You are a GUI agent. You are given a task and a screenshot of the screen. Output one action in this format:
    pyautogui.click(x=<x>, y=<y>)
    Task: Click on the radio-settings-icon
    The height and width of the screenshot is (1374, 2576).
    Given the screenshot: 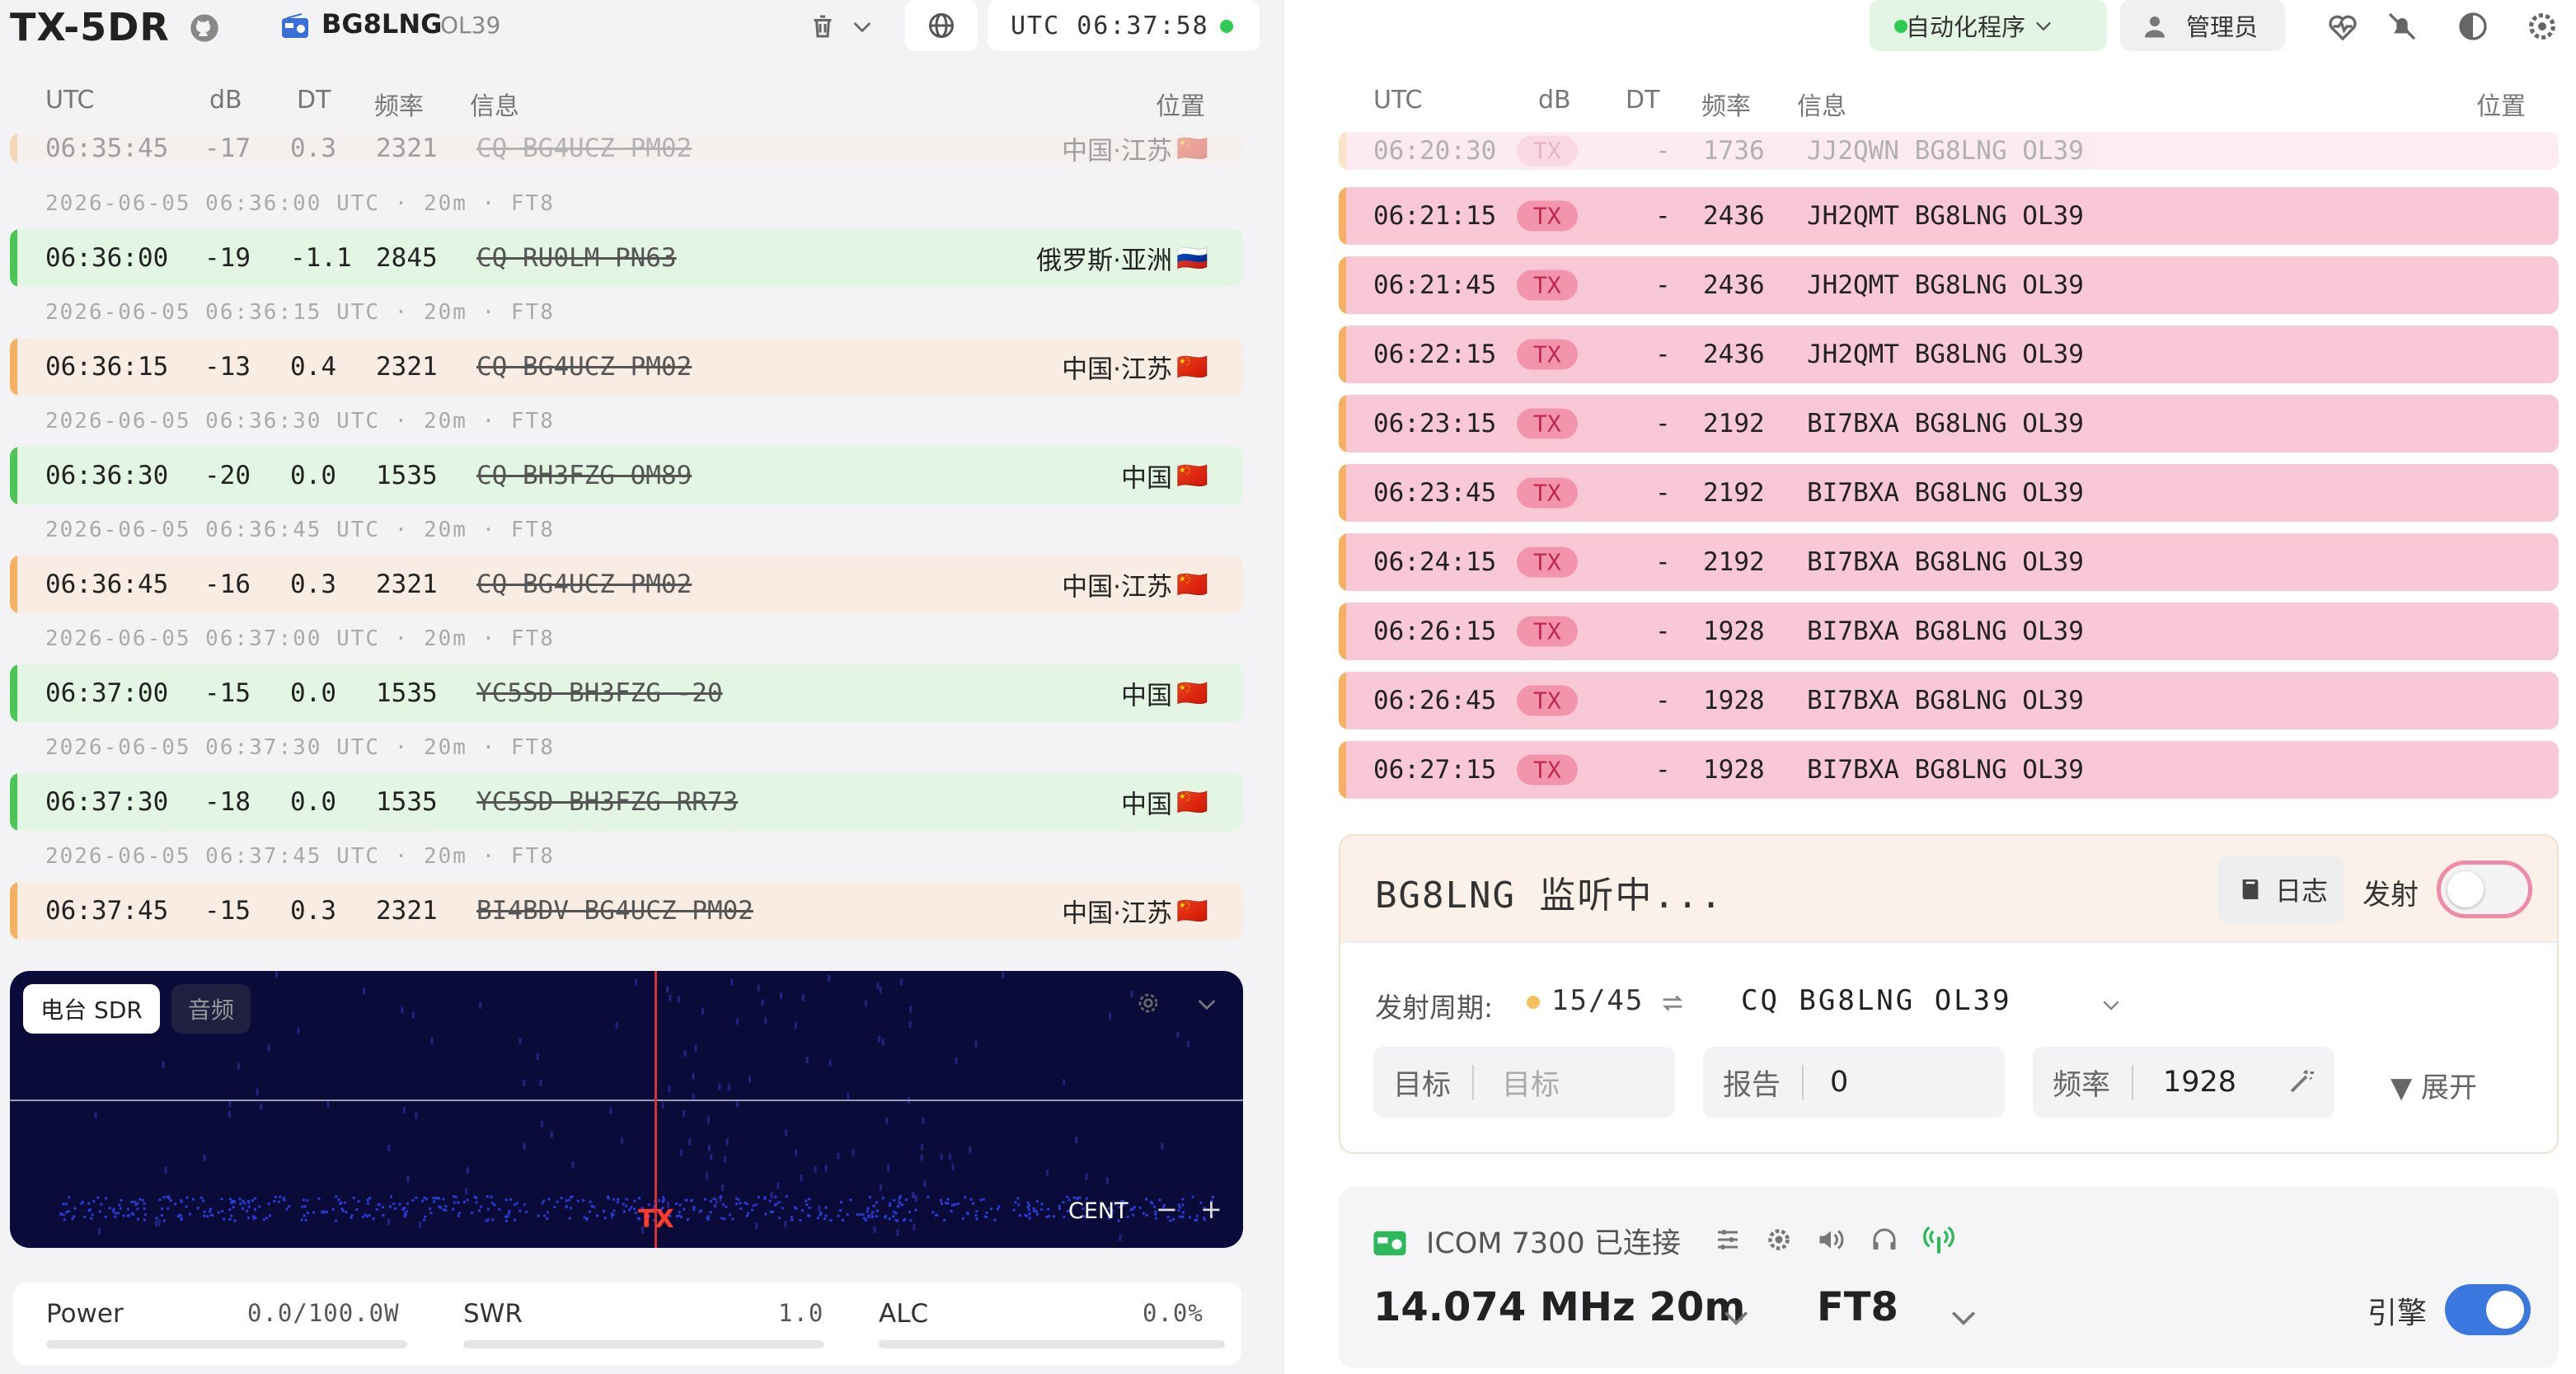 What is the action you would take?
    pyautogui.click(x=1779, y=1239)
    